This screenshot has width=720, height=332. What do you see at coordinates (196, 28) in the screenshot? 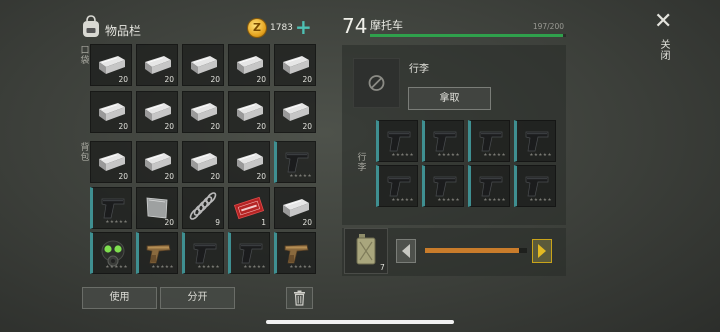
I see `inventory-header: 物品栏 Z 1783 +` at bounding box center [196, 28].